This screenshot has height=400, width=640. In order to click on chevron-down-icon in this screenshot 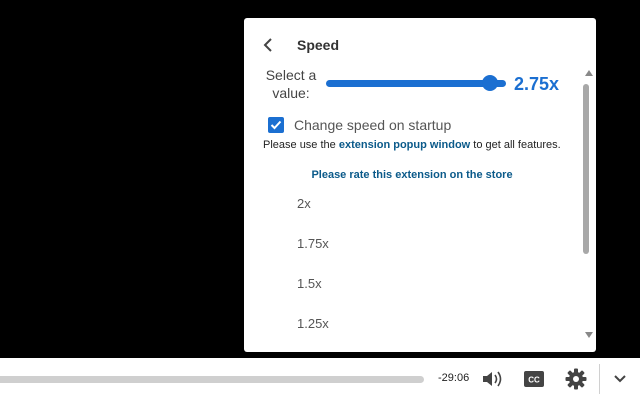, I will do `click(620, 379)`.